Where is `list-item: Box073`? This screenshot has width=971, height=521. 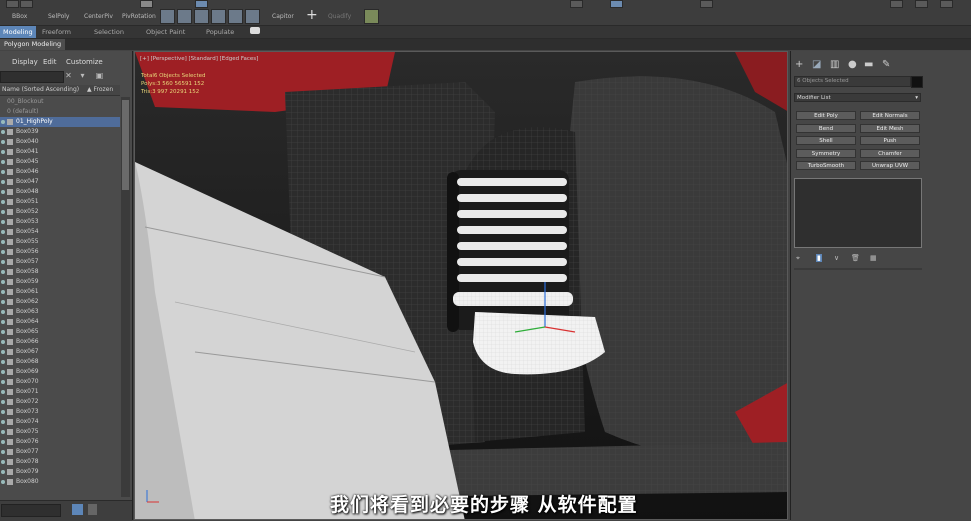
list-item: Box073 is located at coordinates (60, 412).